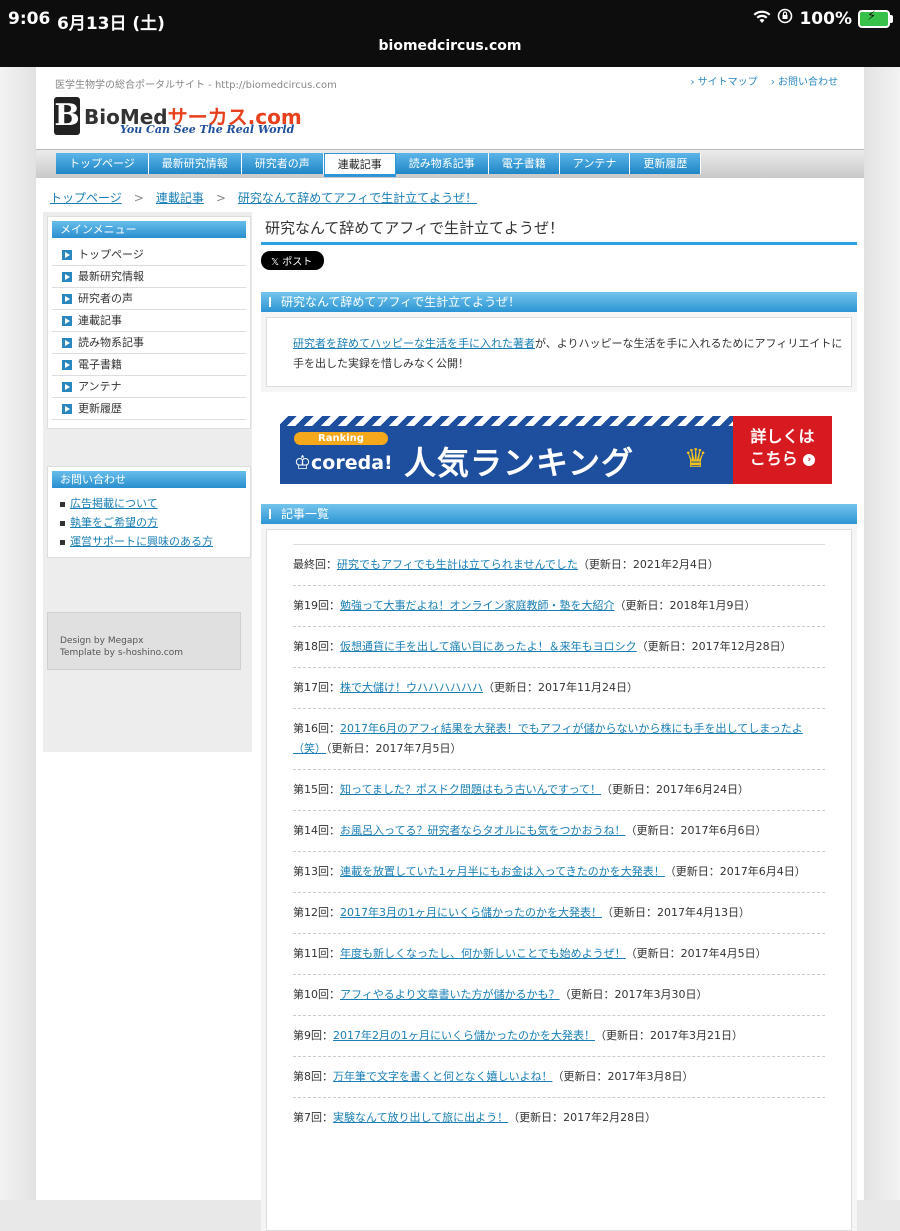  I want to click on banner-cta: 詳しくは こちら ›, so click(782, 450).